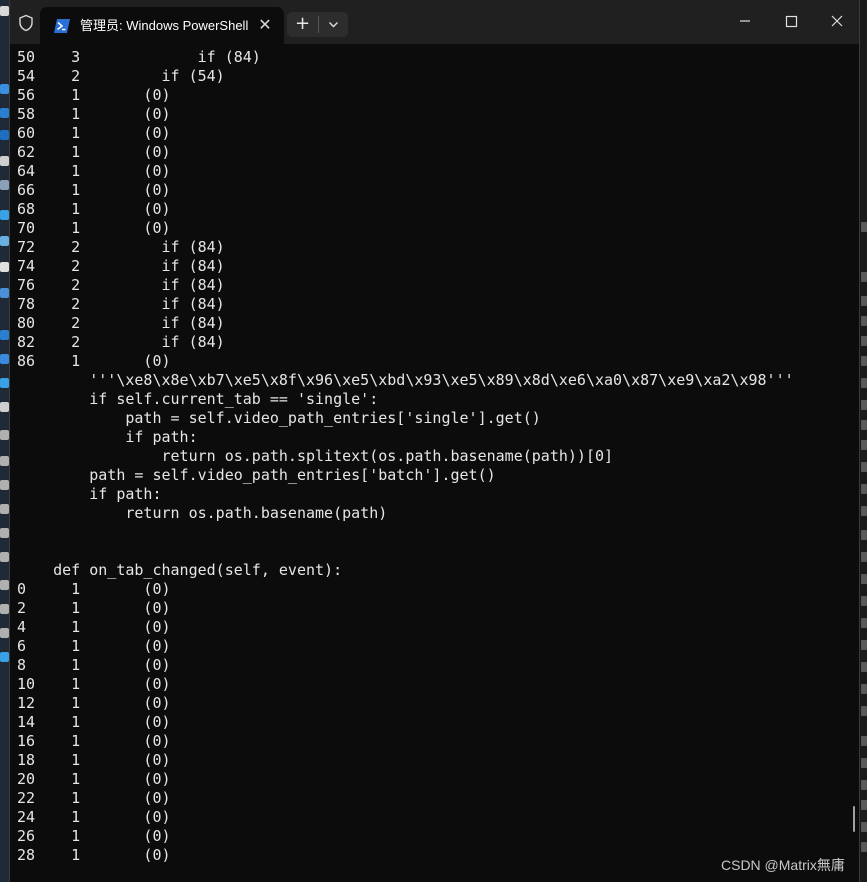  Describe the element at coordinates (94, 361) in the screenshot. I see `terminal-line: 86 1 (0)` at that location.